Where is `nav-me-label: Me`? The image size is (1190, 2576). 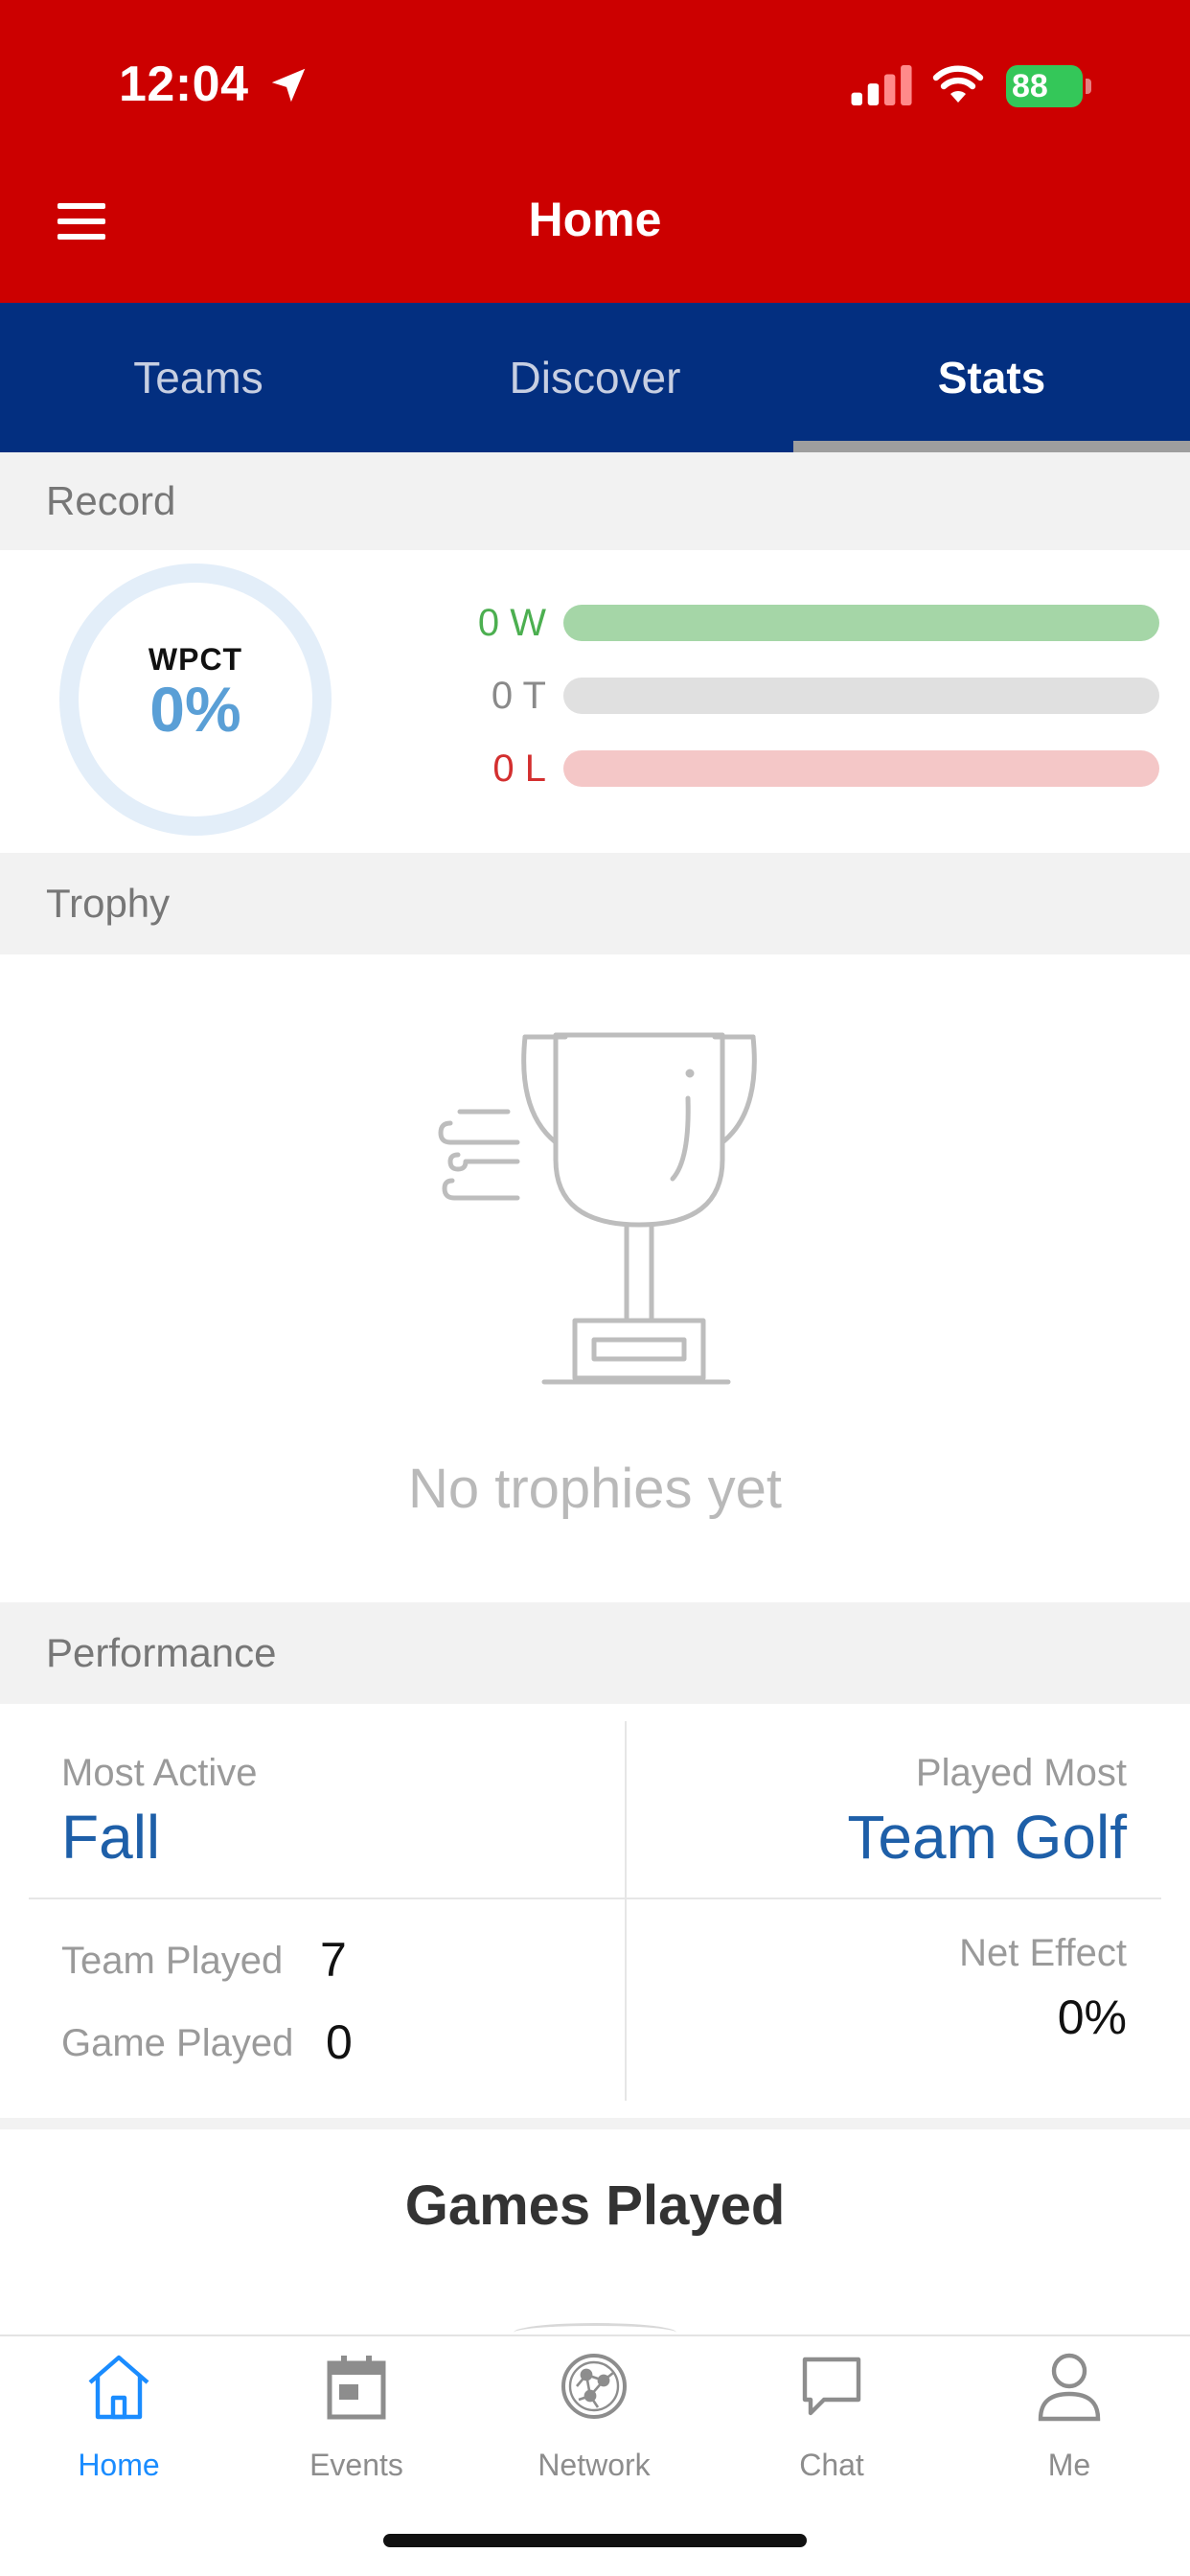
nav-me-label: Me is located at coordinates (1069, 2465).